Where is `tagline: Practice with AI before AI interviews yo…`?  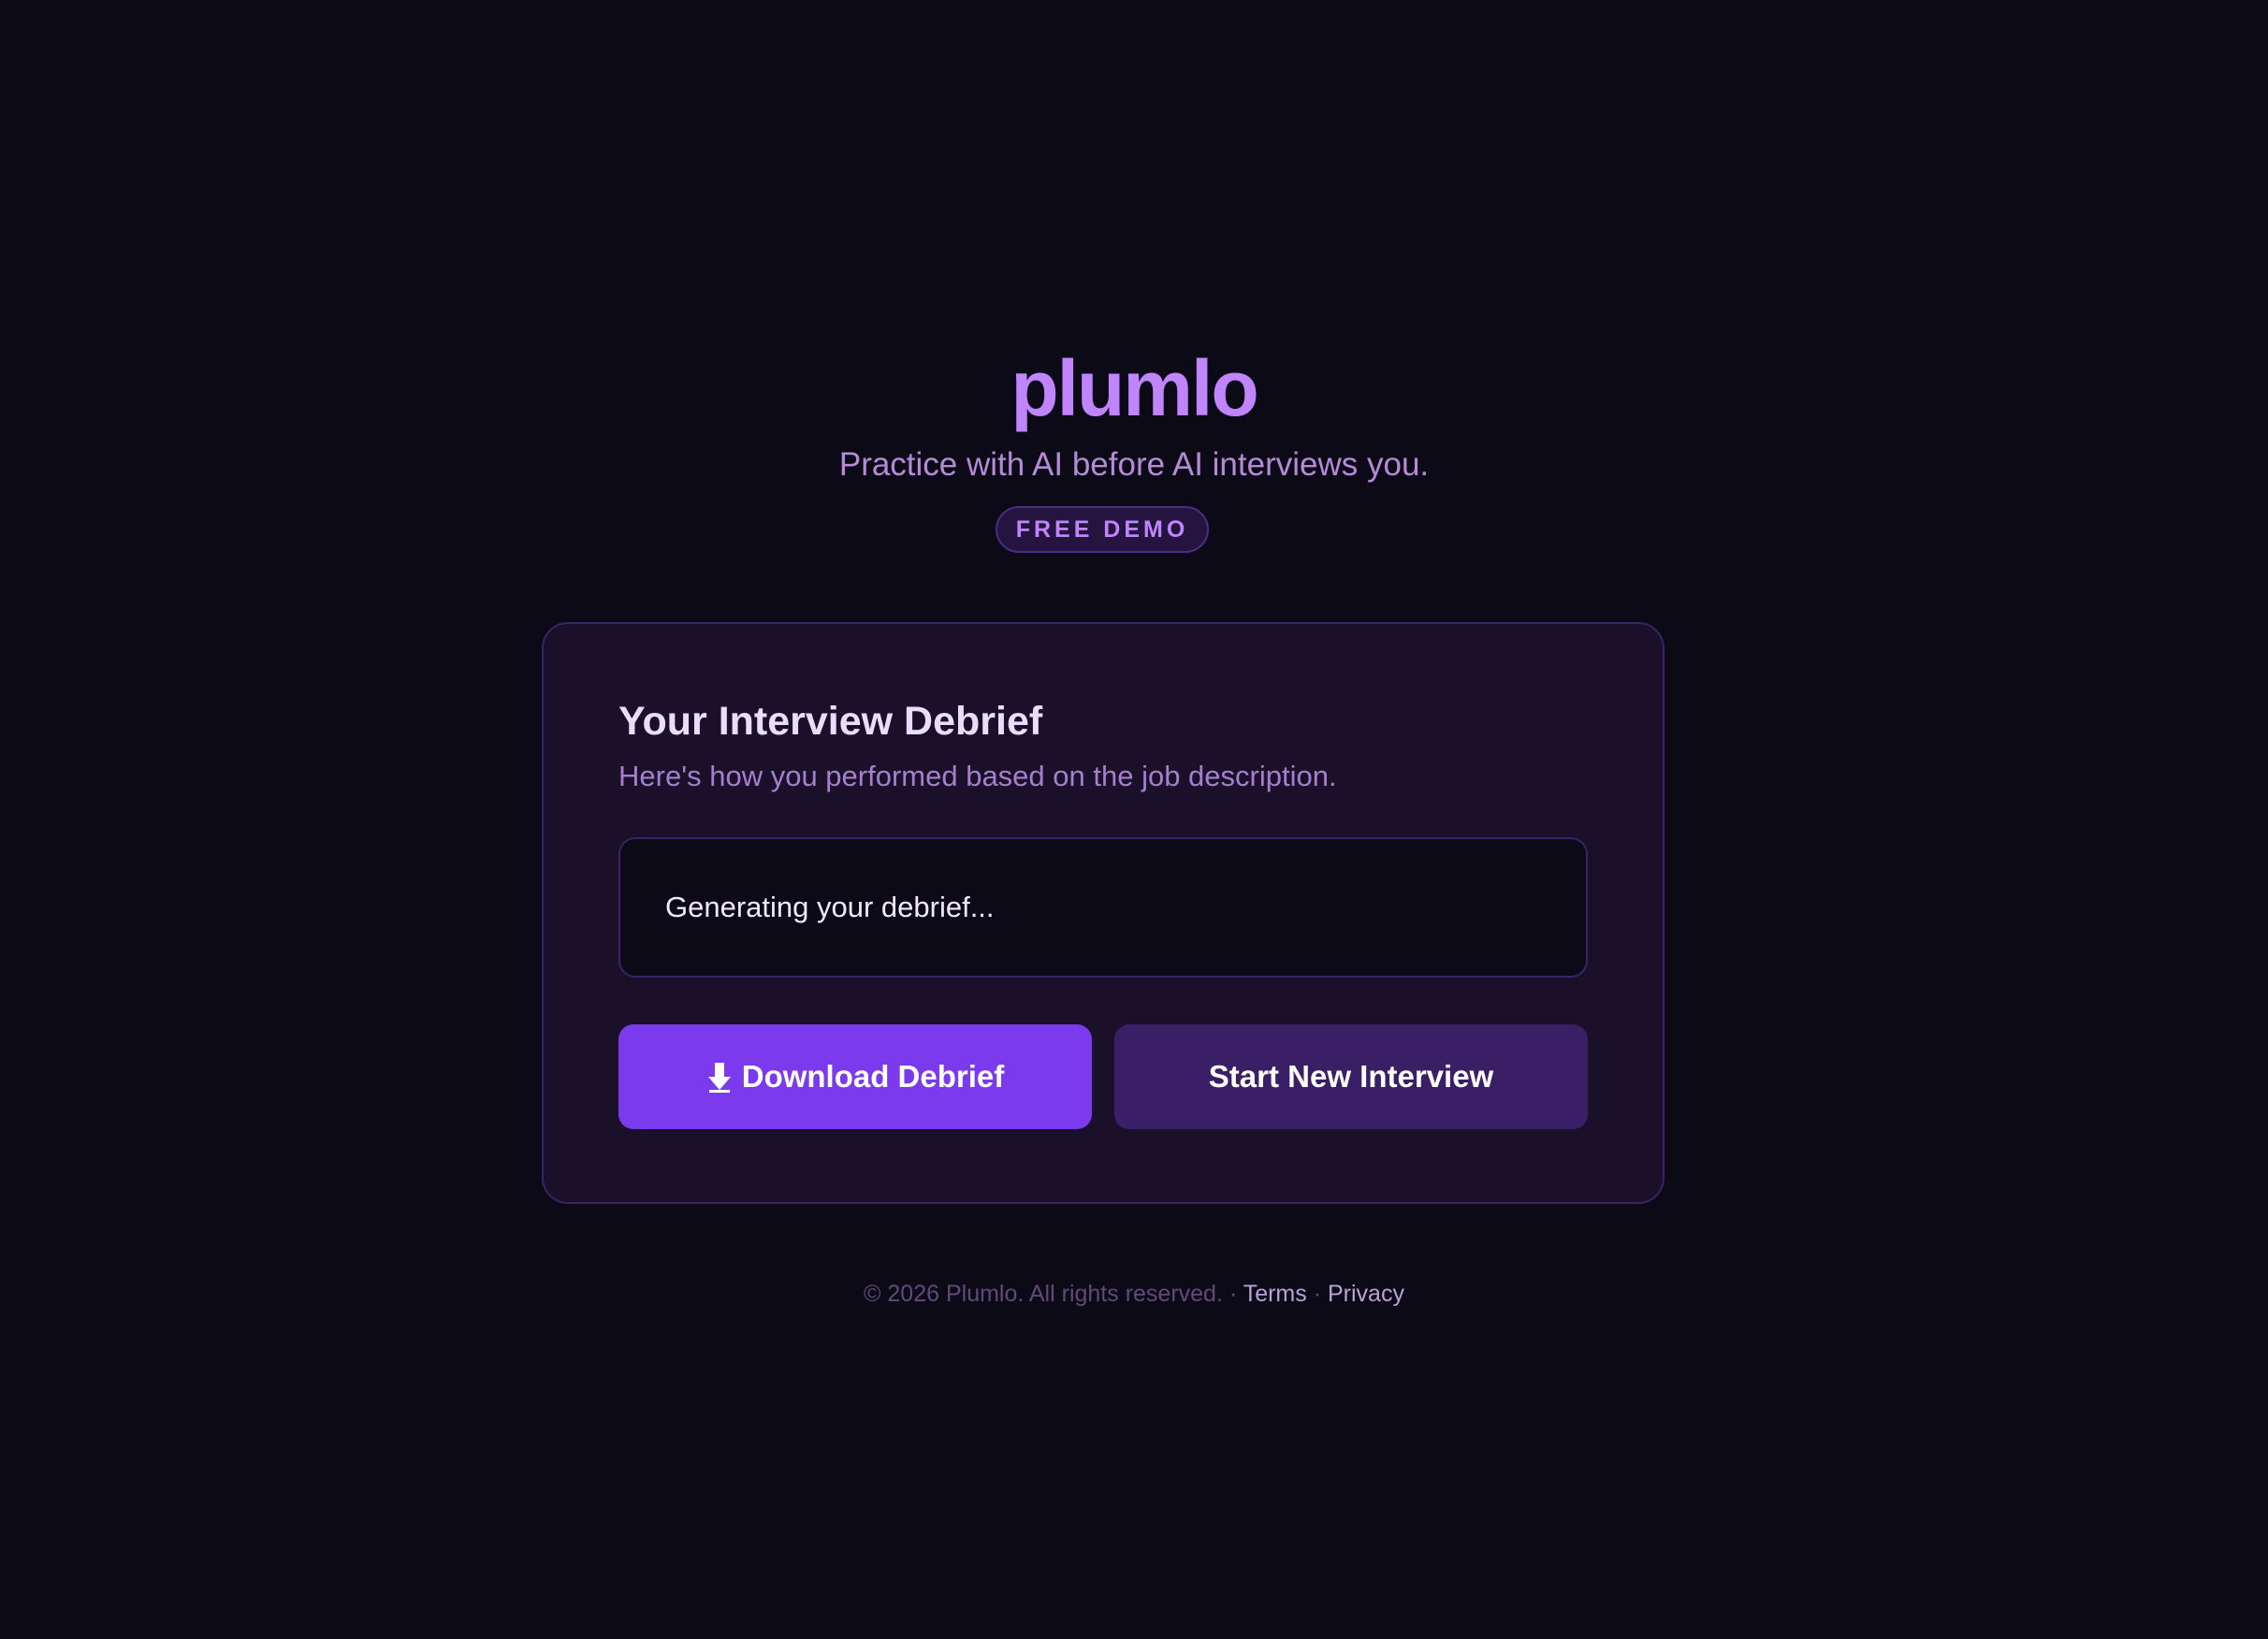
tagline: Practice with AI before AI interviews yo… is located at coordinates (1134, 464).